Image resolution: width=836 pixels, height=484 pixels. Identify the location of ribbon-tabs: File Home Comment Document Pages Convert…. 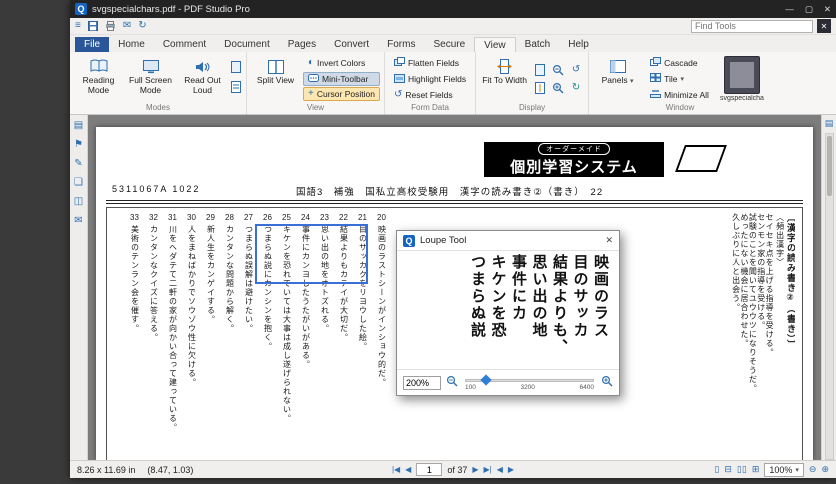
(453, 44).